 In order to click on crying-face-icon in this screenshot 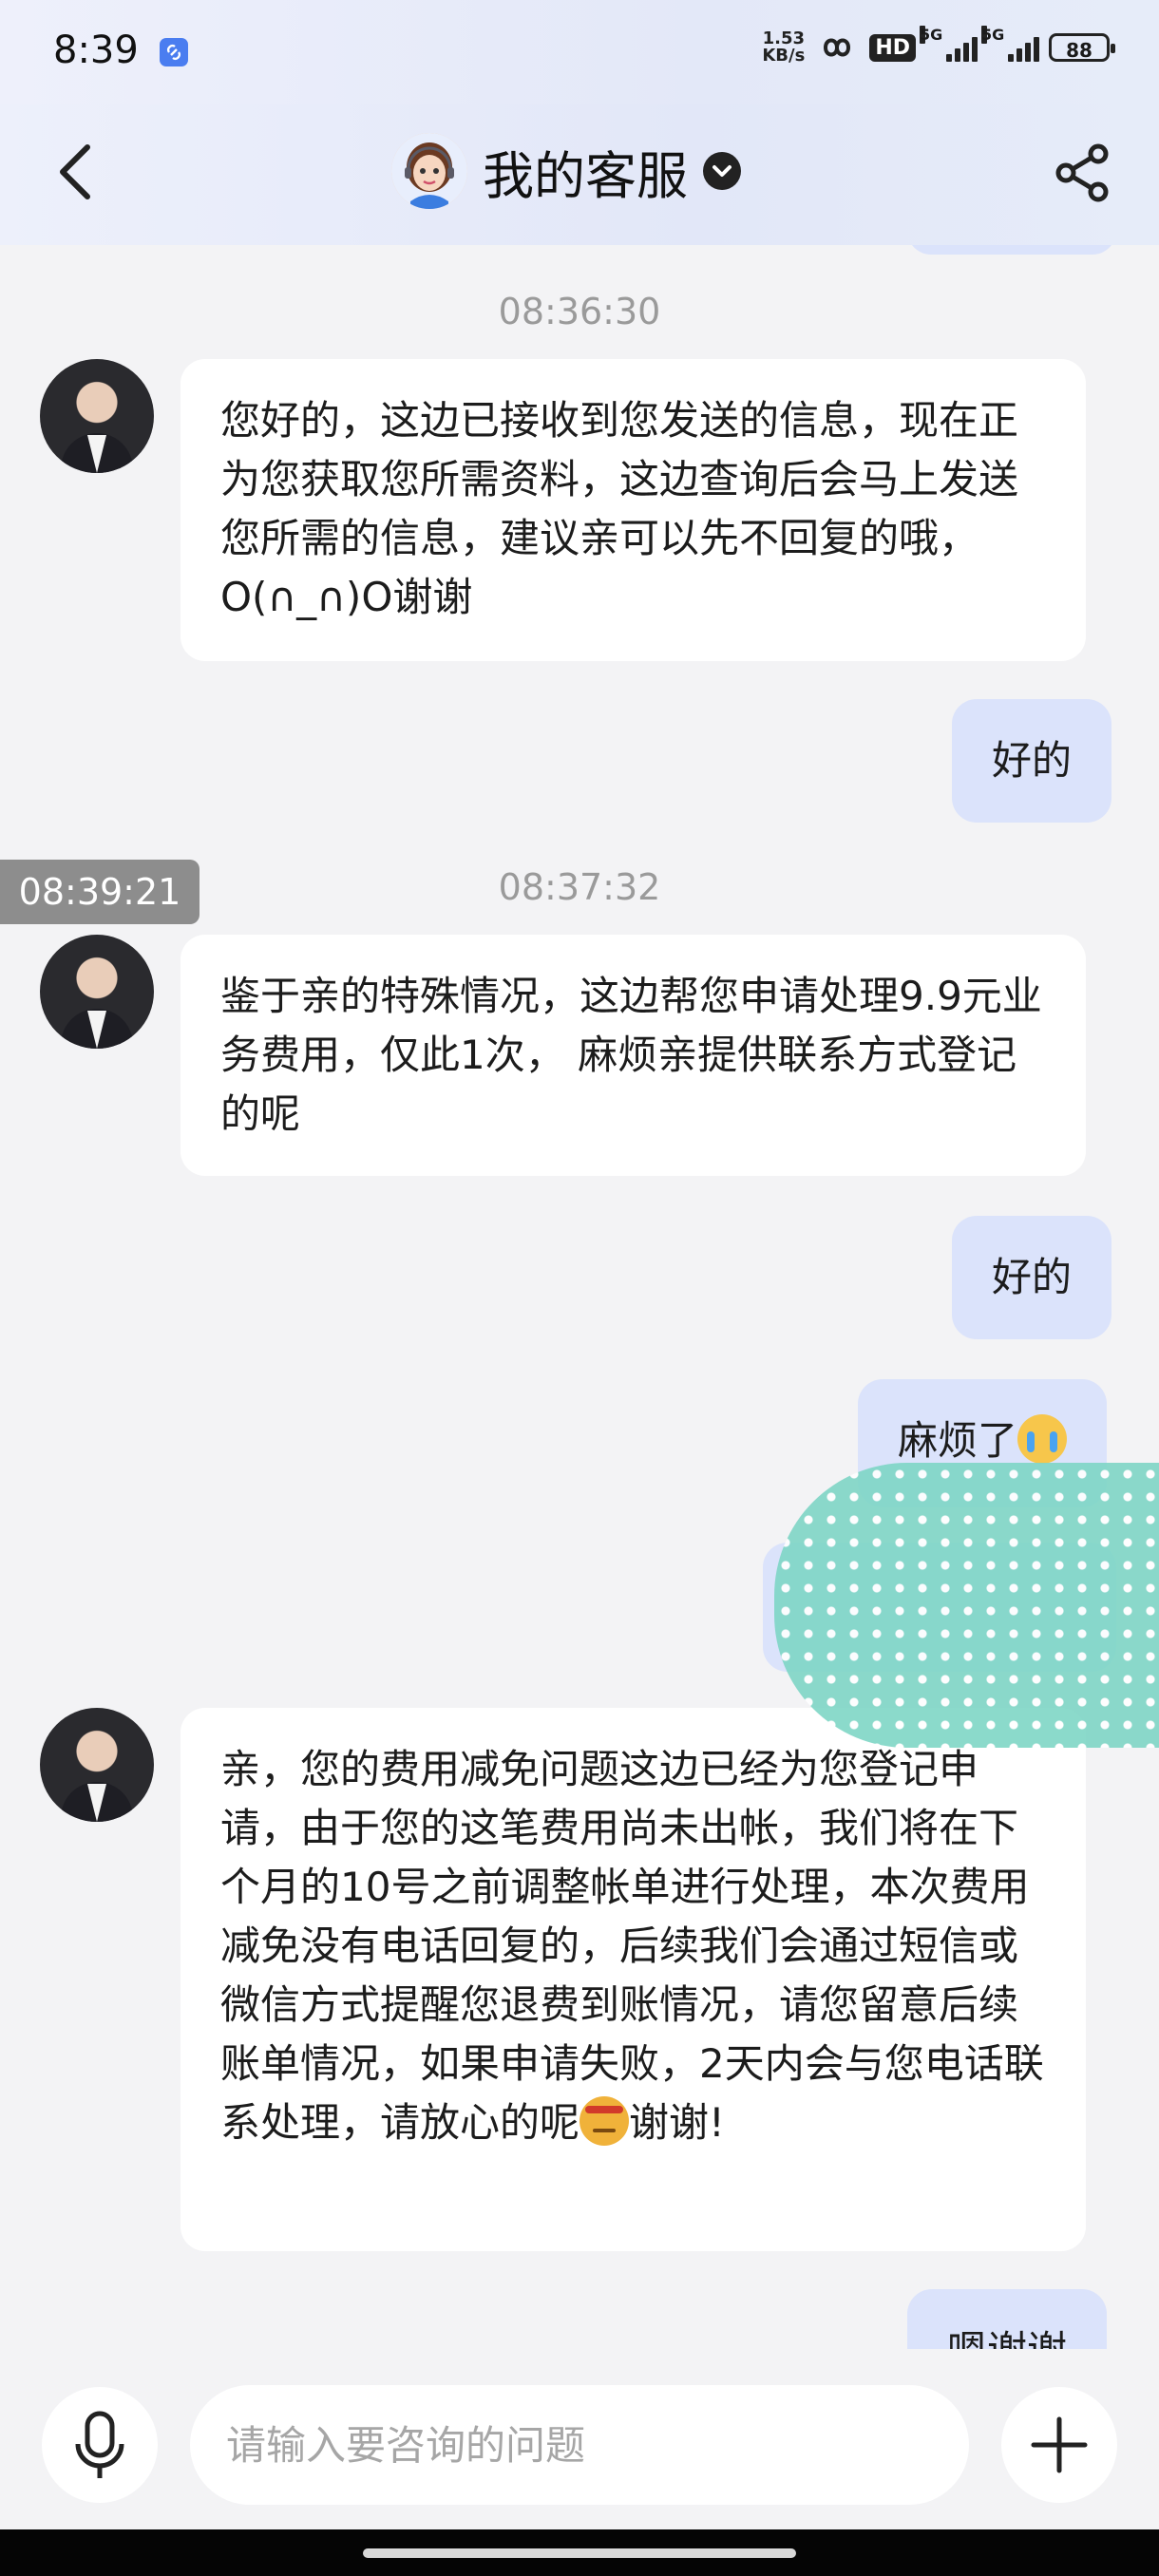, I will do `click(1042, 1439)`.